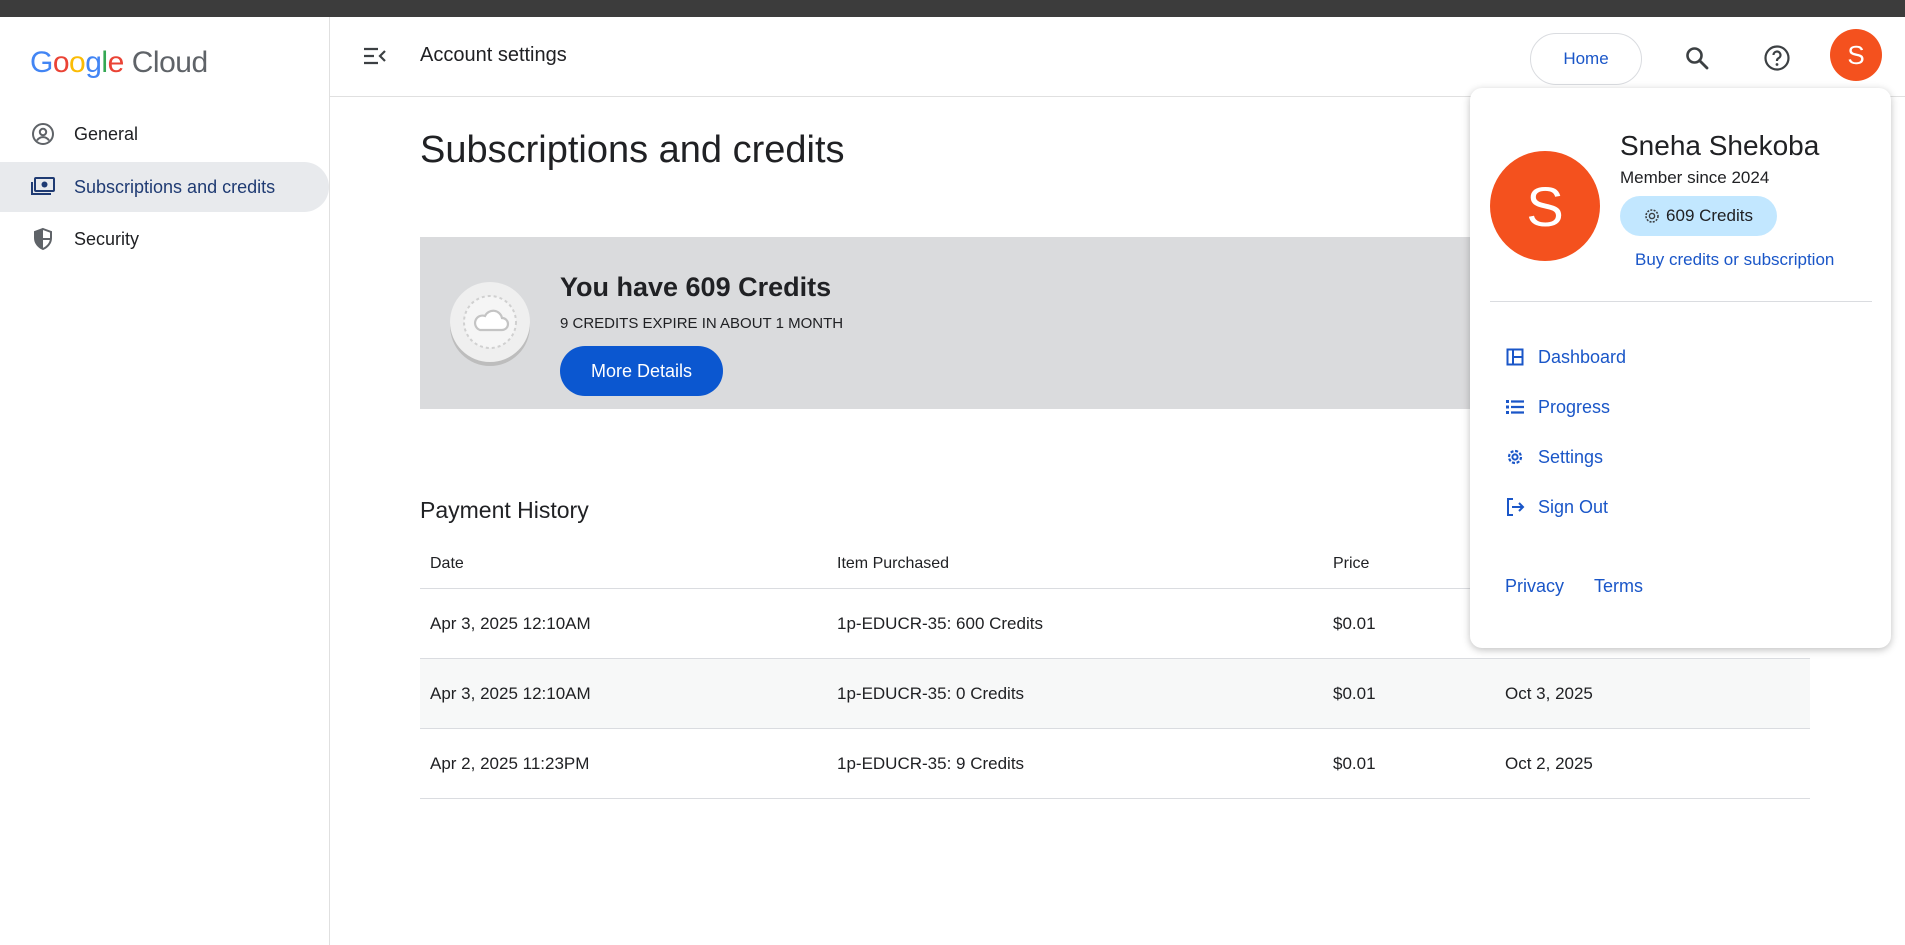 This screenshot has height=945, width=1905. I want to click on credits-headline: You have 609 Credits, so click(696, 287).